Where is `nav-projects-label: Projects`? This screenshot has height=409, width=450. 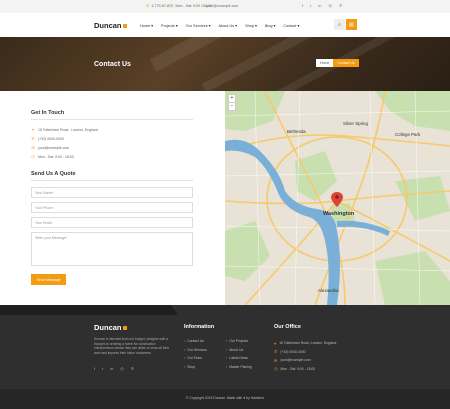 nav-projects-label: Projects is located at coordinates (168, 26).